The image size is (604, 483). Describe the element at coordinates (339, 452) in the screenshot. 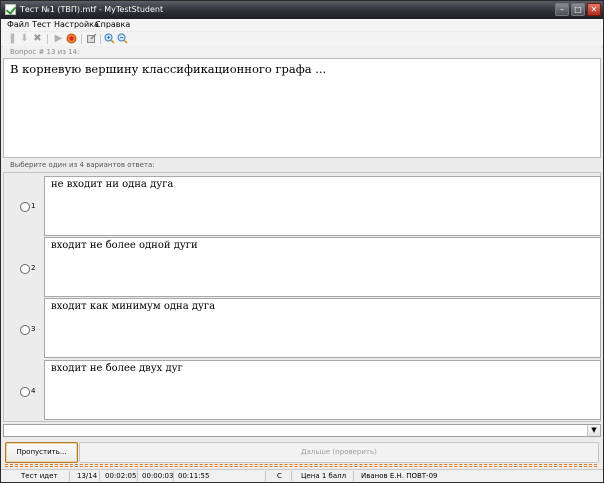

I see `next-check-button: Дальше (проверить)` at that location.